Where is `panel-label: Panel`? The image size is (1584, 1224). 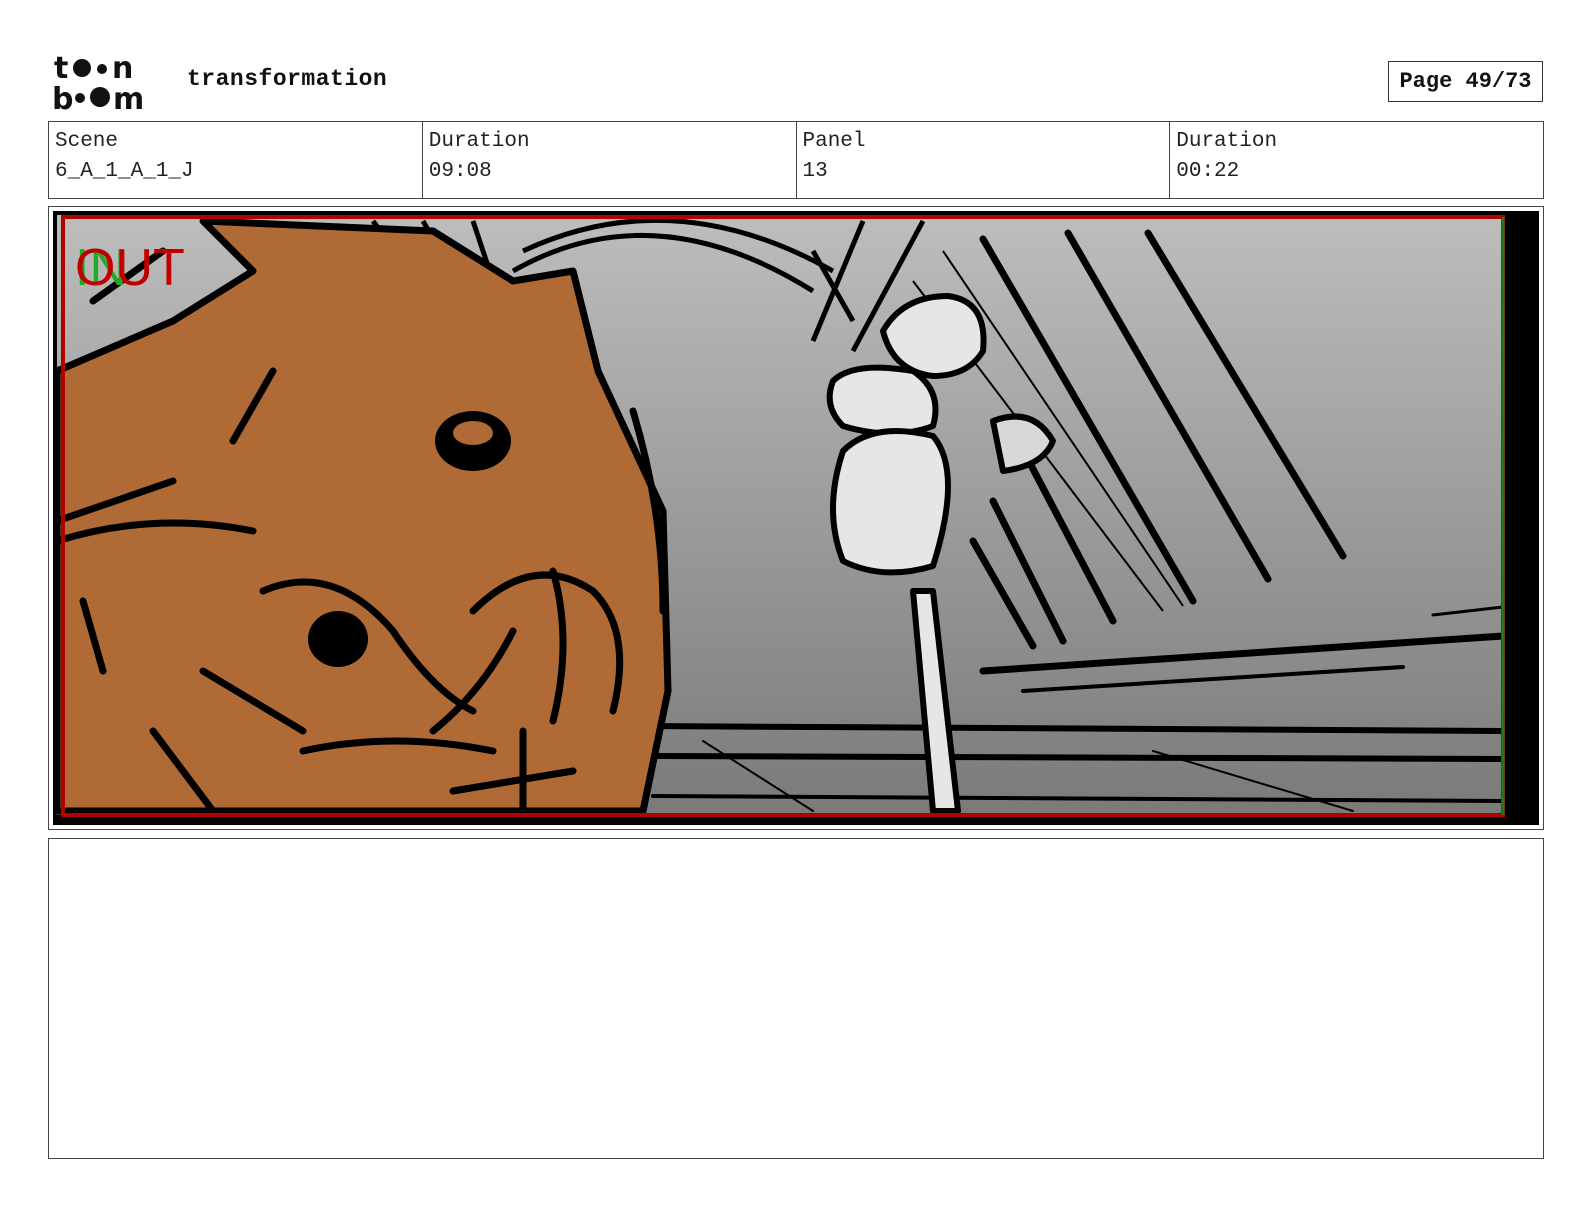 panel-label: Panel is located at coordinates (834, 141).